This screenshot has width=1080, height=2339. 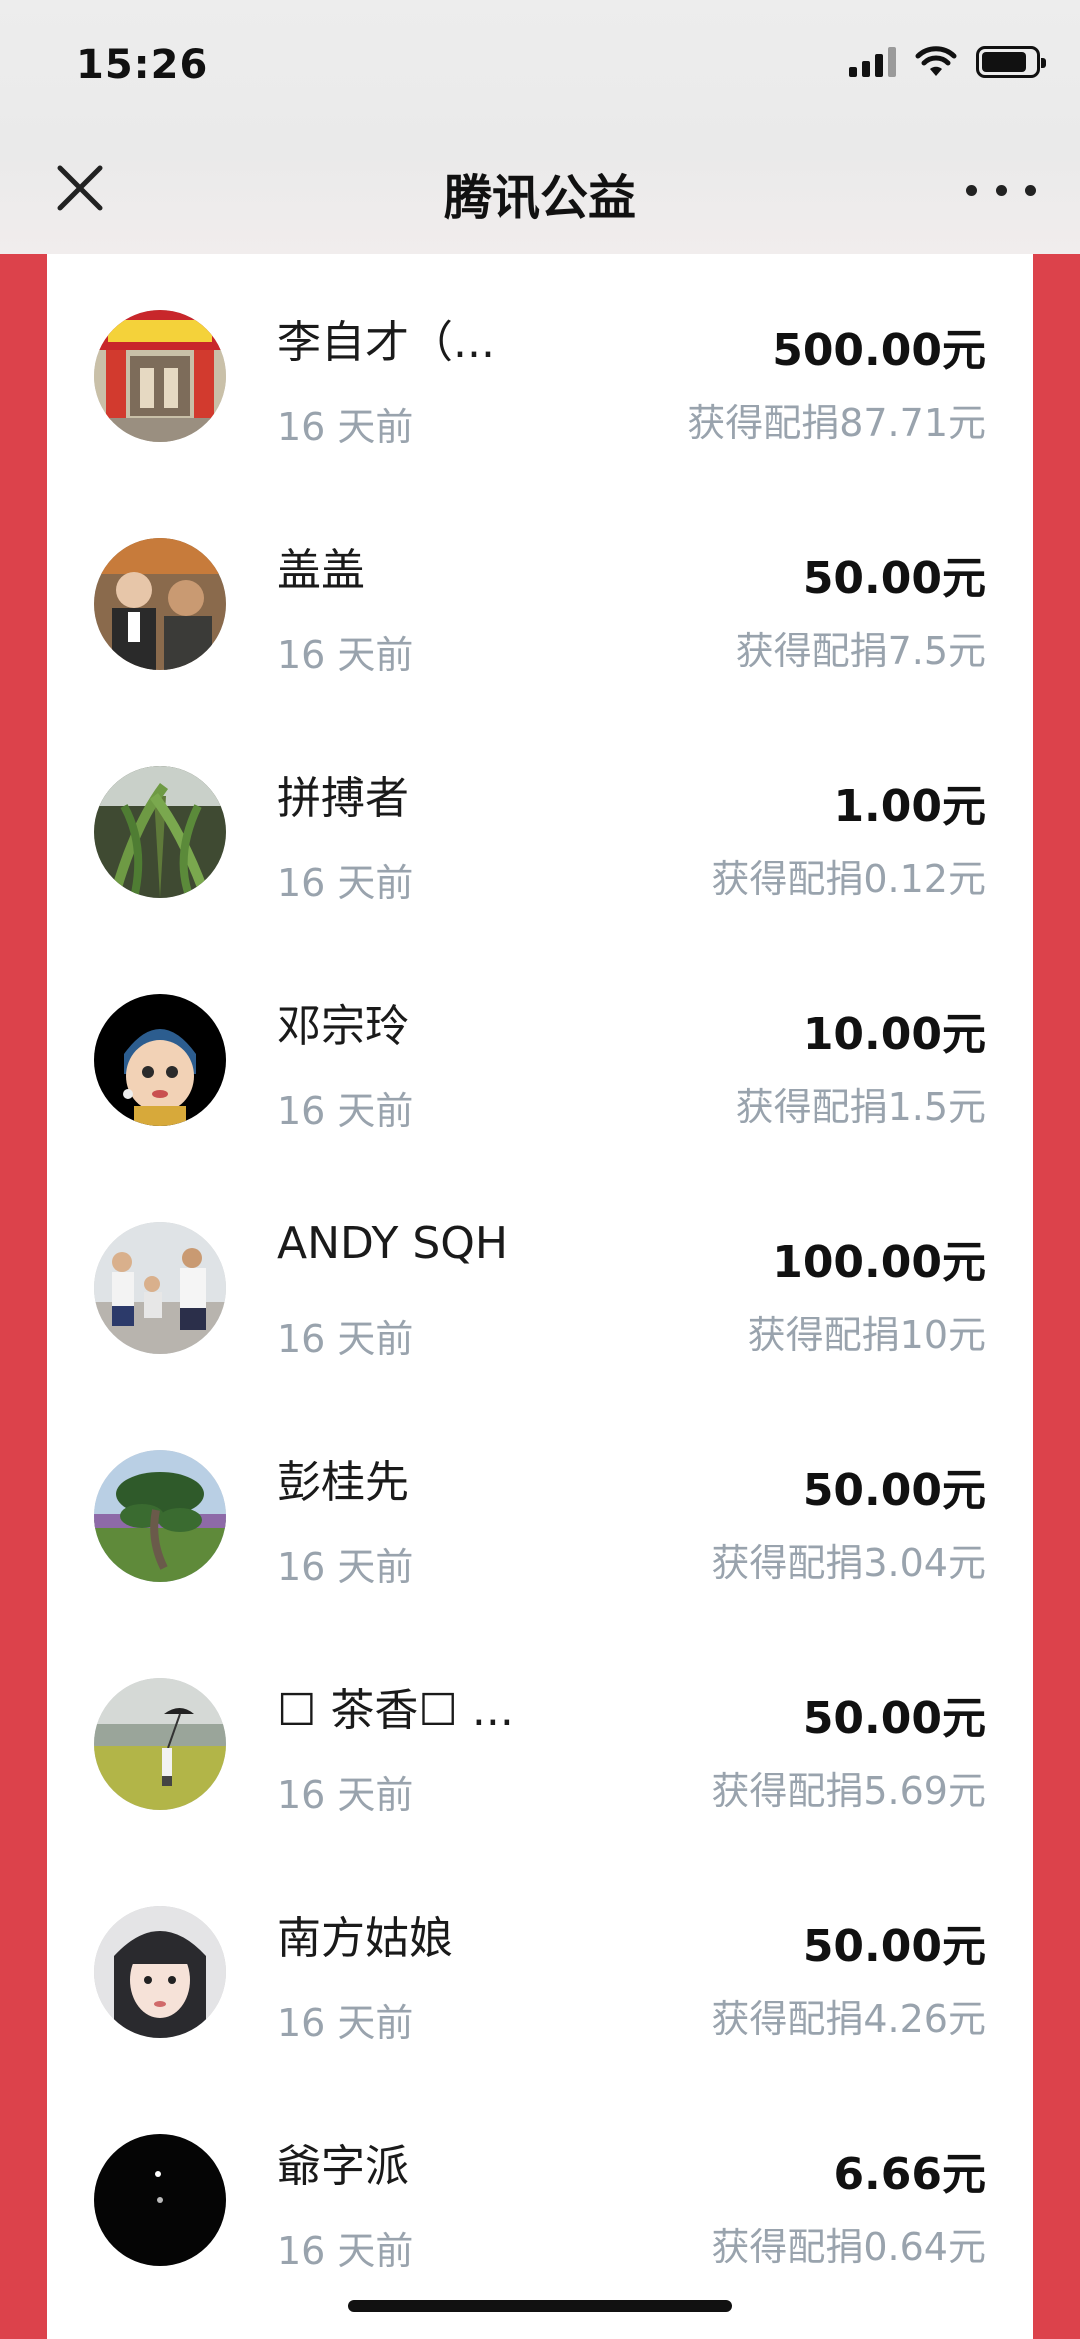 I want to click on donor-name: 拼搏者, so click(x=343, y=798).